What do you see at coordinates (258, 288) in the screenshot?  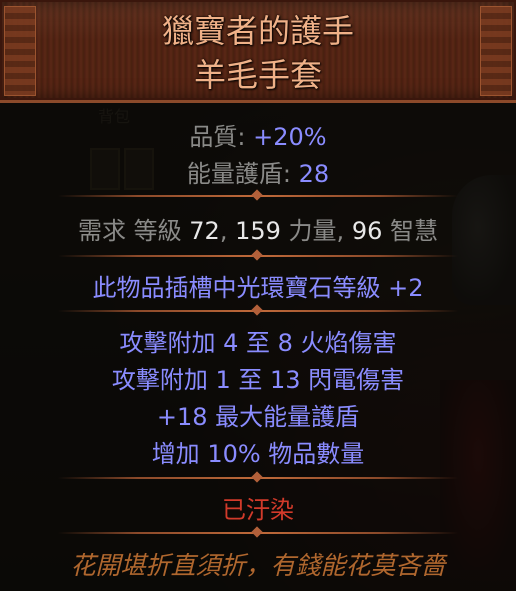 I see `implicit-mod: 此物品插槽中光環寶石等級 +2` at bounding box center [258, 288].